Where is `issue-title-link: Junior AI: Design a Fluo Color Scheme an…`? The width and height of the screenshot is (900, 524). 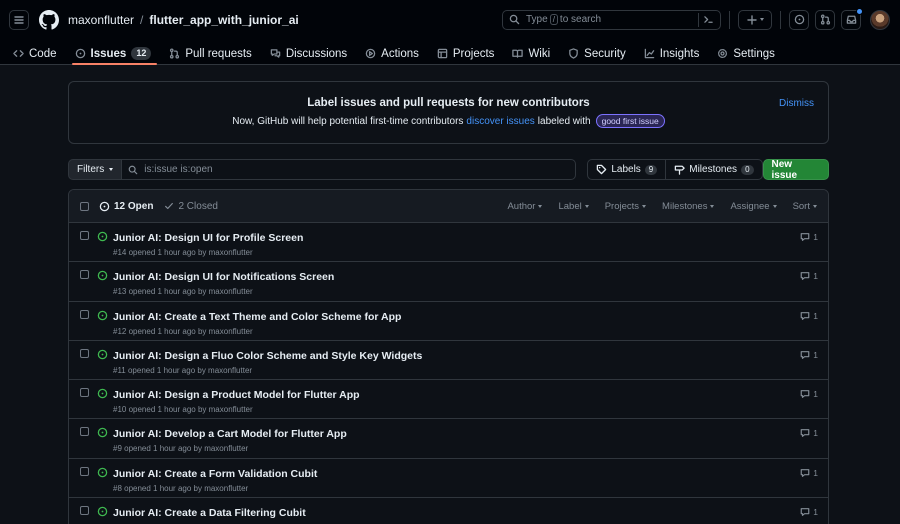 issue-title-link: Junior AI: Design a Fluo Color Scheme an… is located at coordinates (267, 356).